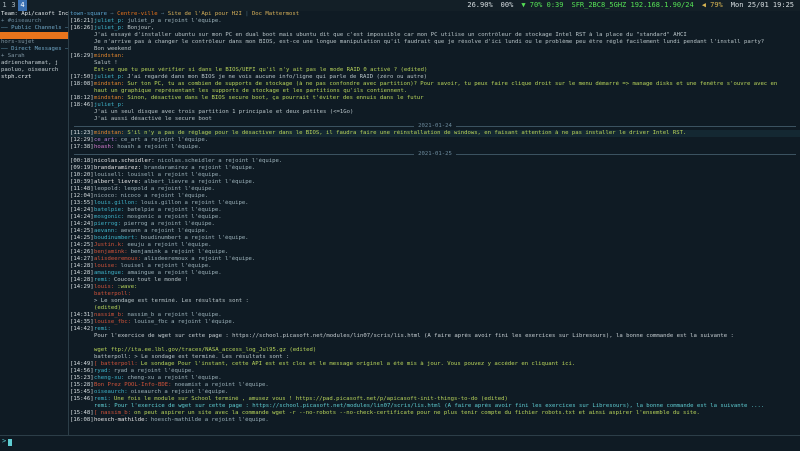 Image resolution: width=800 pixels, height=451 pixels. I want to click on sidebar-item: paoluo, oiseaurch, so click(34, 70).